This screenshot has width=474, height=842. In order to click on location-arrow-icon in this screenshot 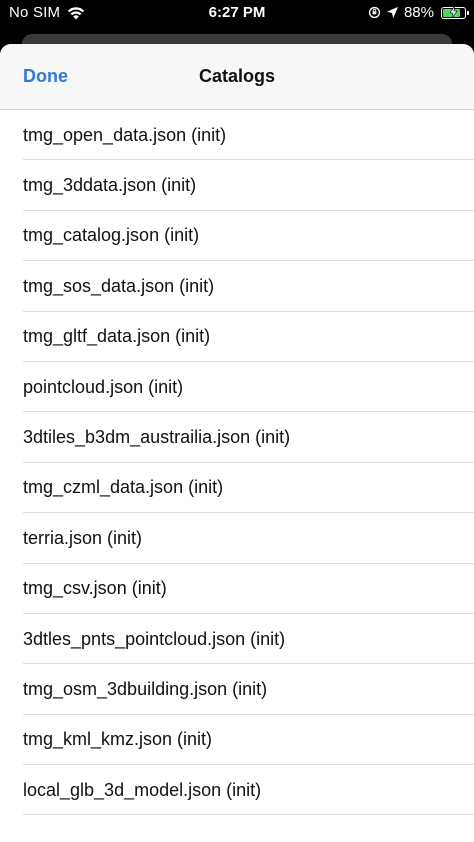, I will do `click(392, 12)`.